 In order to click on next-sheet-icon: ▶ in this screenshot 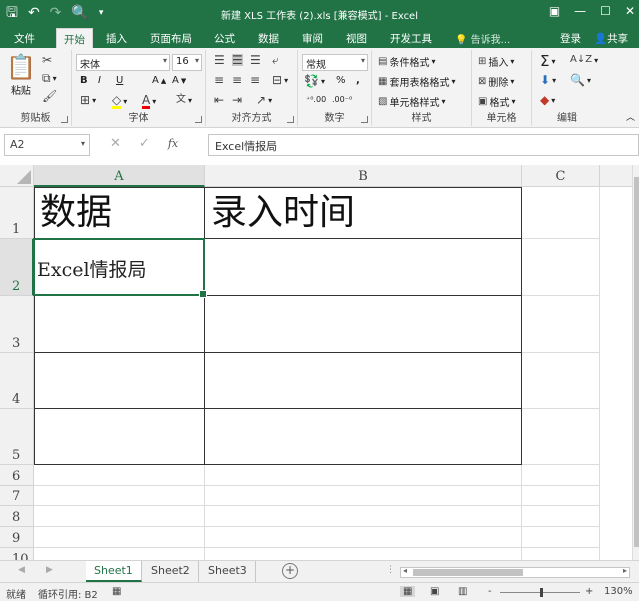, I will do `click(49, 570)`.